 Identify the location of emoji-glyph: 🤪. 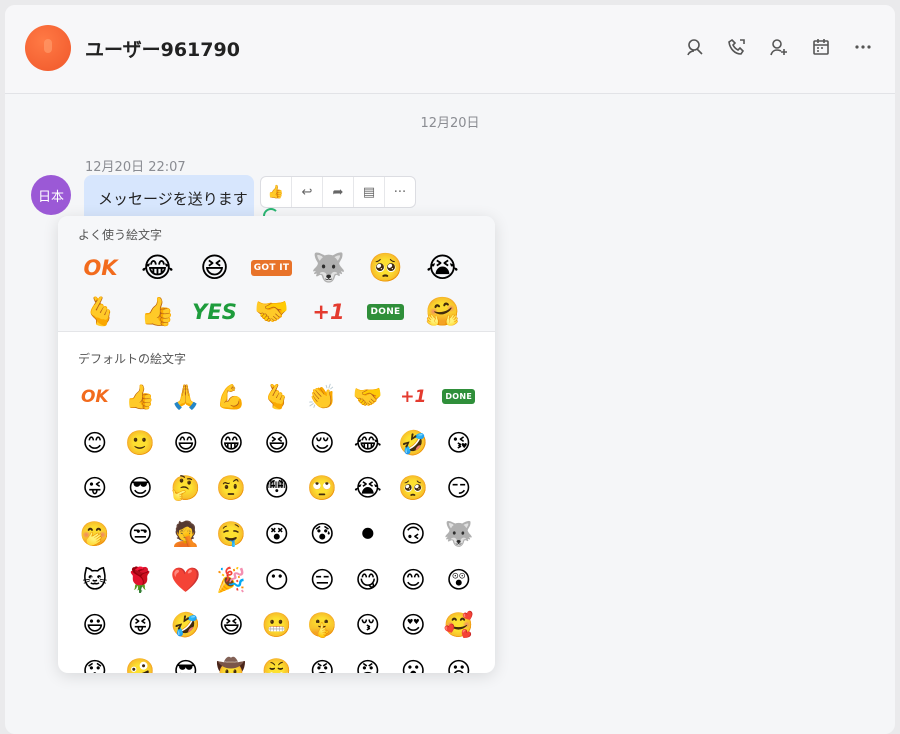
(140, 664).